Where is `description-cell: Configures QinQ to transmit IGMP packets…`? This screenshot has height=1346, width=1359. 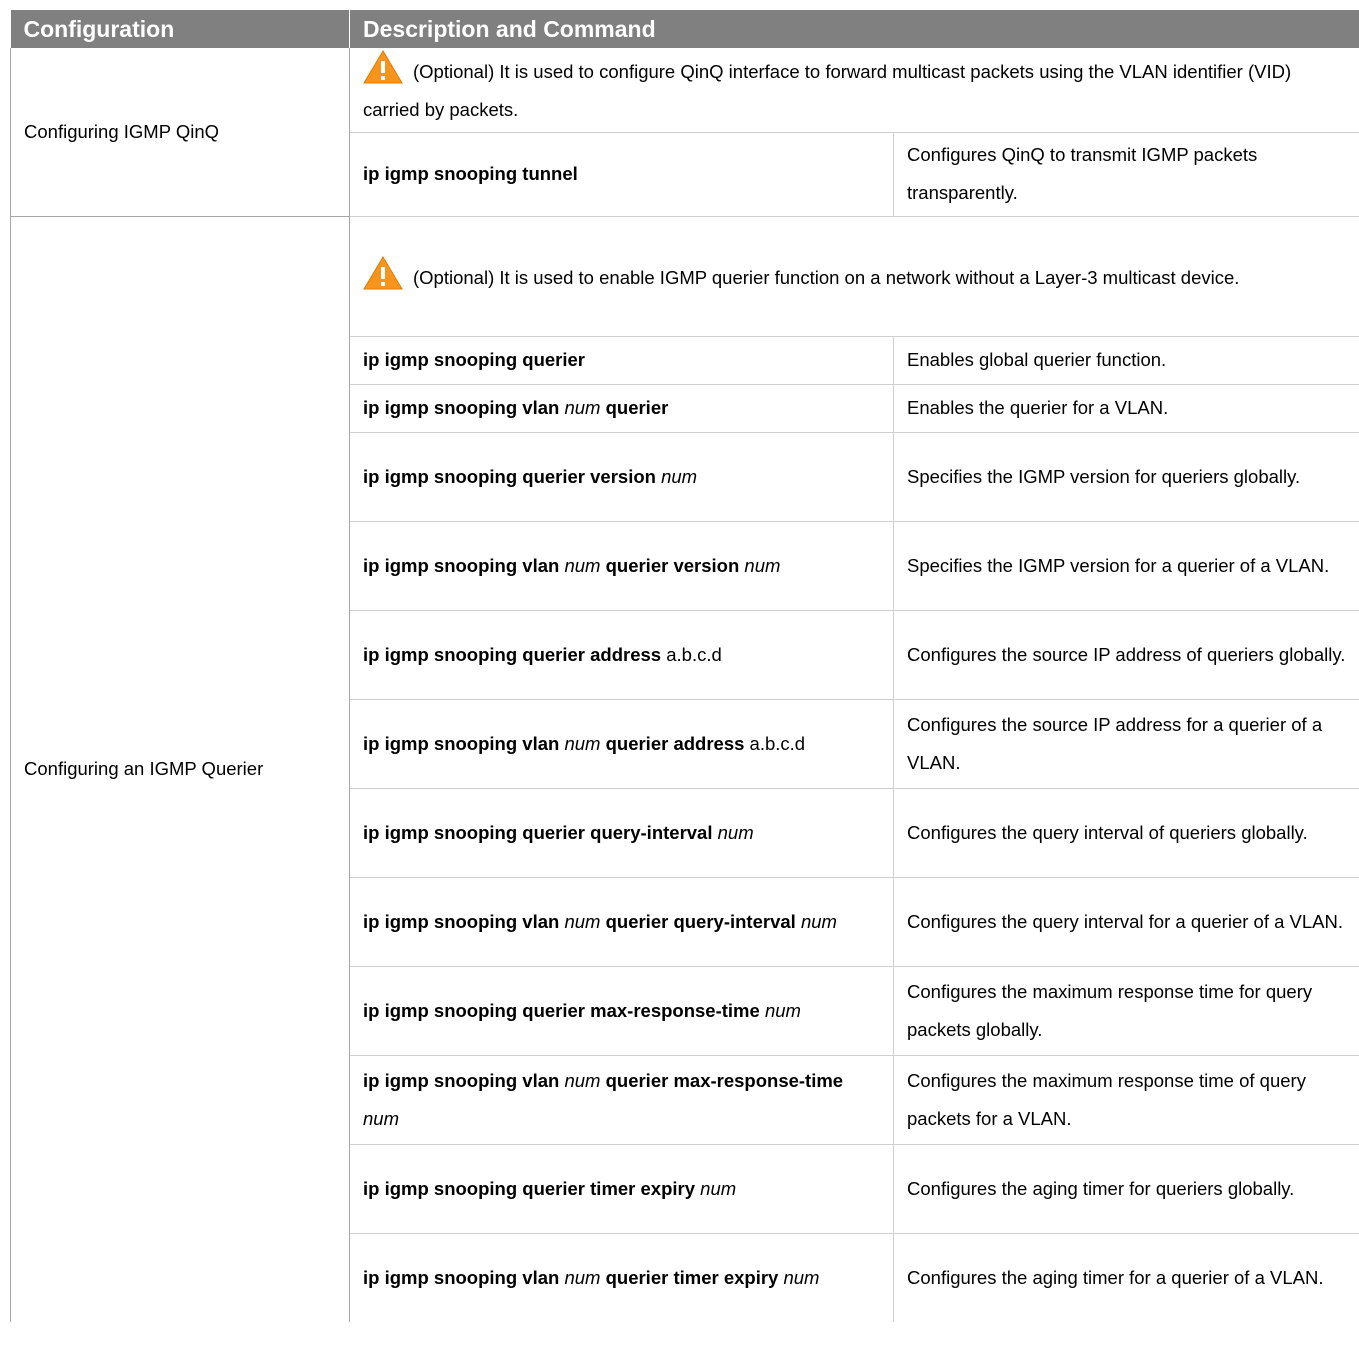
description-cell: Configures QinQ to transmit IGMP packets… is located at coordinates (1126, 174).